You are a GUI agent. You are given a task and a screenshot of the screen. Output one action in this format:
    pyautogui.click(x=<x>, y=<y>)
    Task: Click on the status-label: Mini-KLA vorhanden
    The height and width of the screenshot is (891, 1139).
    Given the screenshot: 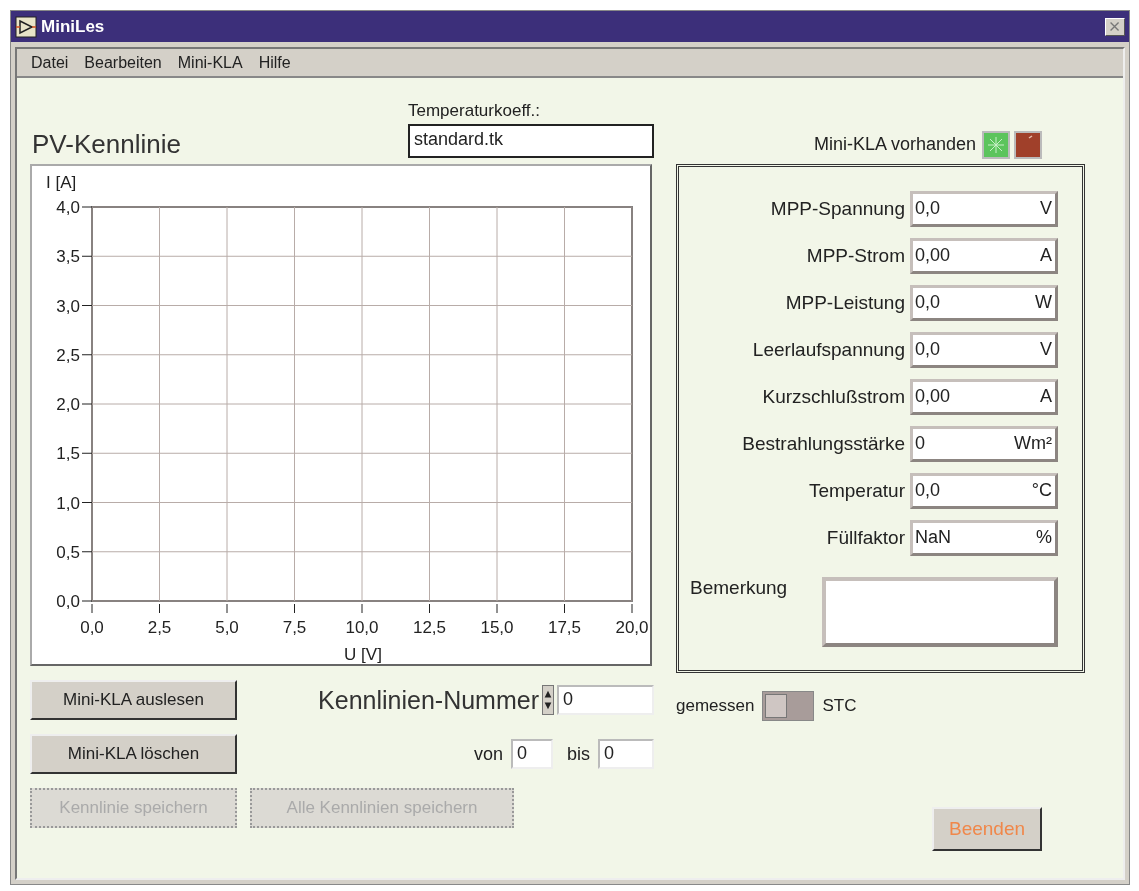 What is the action you would take?
    pyautogui.click(x=894, y=145)
    